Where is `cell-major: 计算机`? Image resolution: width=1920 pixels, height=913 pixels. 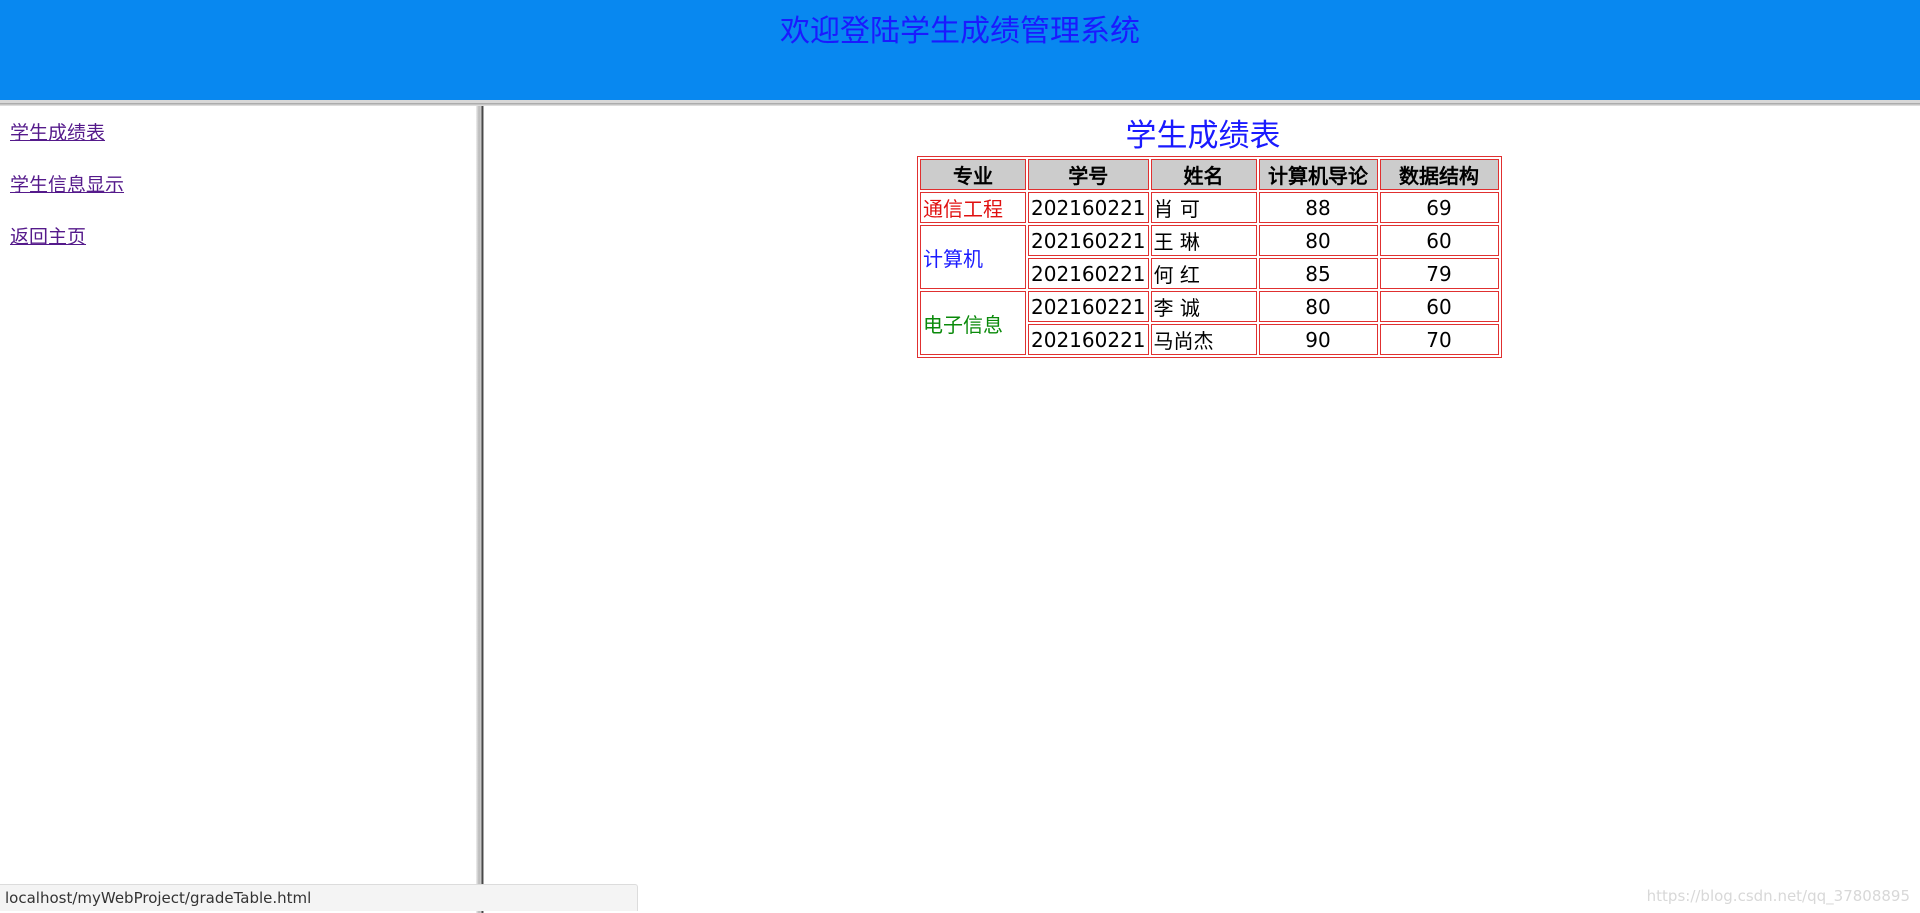
cell-major: 计算机 is located at coordinates (973, 257).